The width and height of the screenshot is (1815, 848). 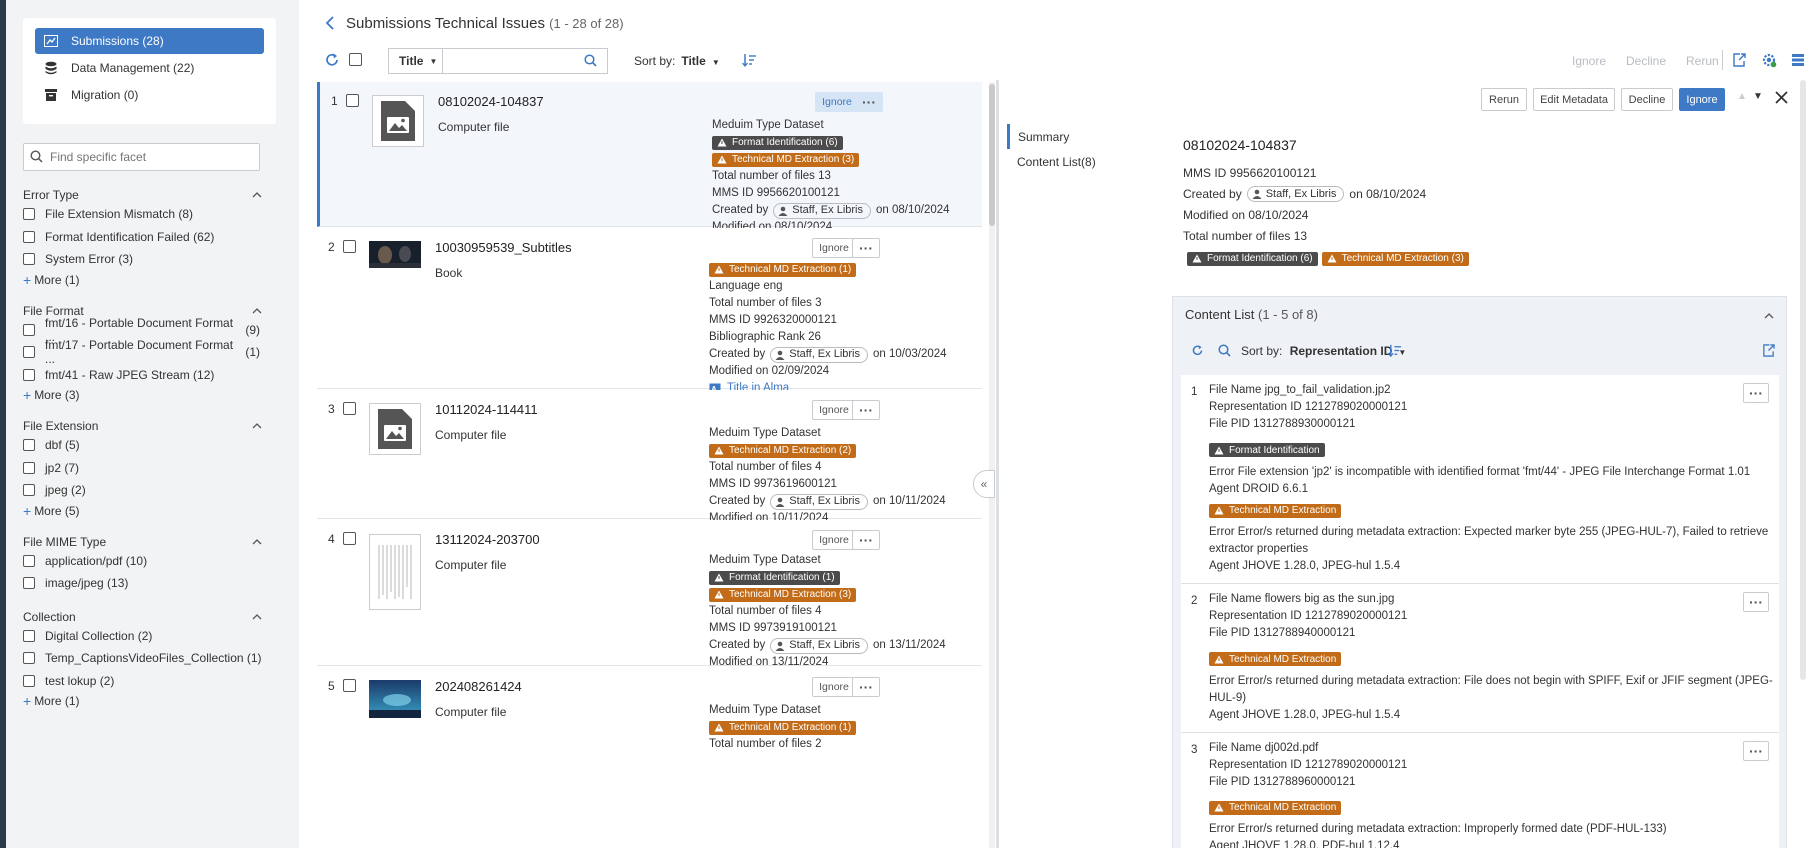 What do you see at coordinates (1769, 316) in the screenshot?
I see `chevron-up-icon` at bounding box center [1769, 316].